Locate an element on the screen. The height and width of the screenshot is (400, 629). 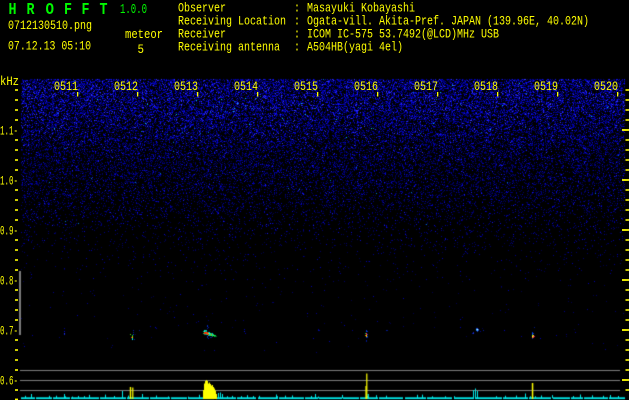
svg-text: 07.12.13 05:10 is located at coordinates (49, 46).